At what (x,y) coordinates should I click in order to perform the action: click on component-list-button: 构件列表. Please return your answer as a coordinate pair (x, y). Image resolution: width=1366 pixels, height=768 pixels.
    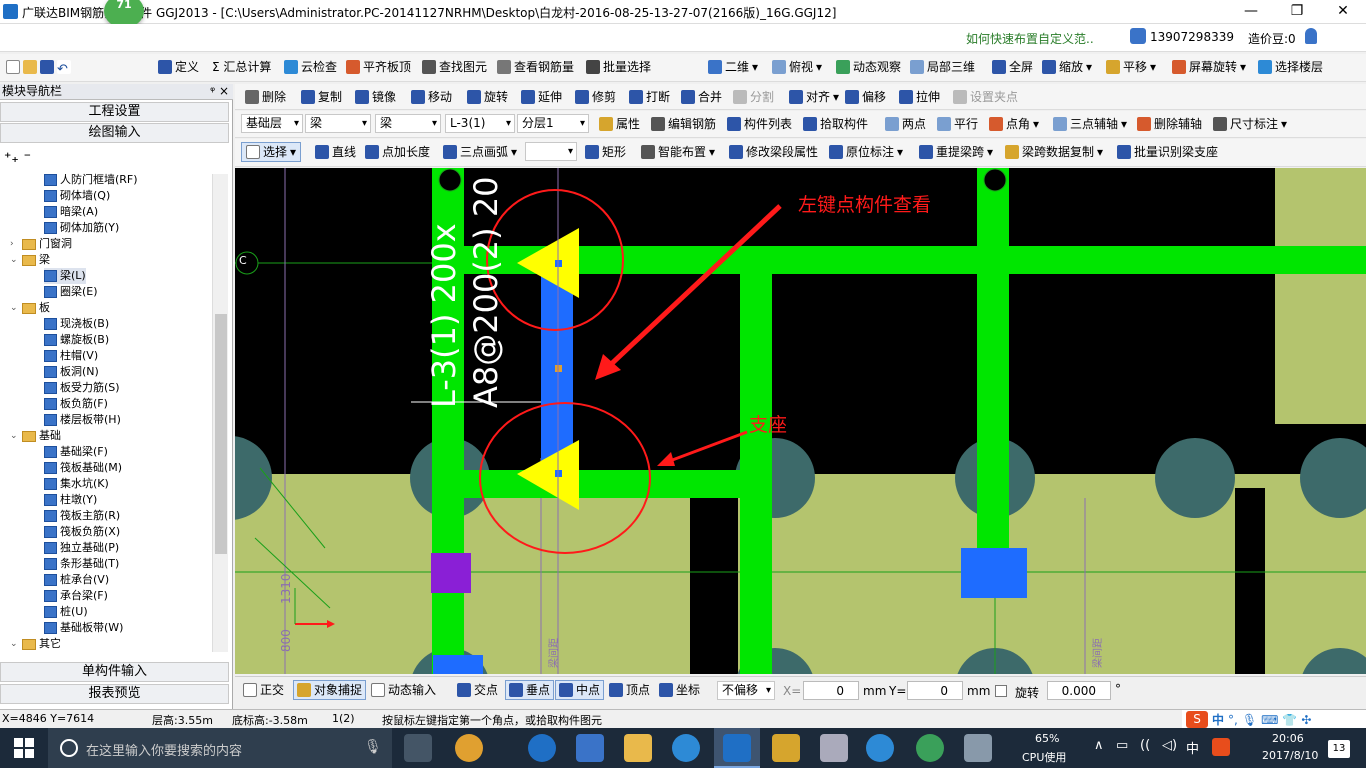
    Looking at the image, I should click on (759, 124).